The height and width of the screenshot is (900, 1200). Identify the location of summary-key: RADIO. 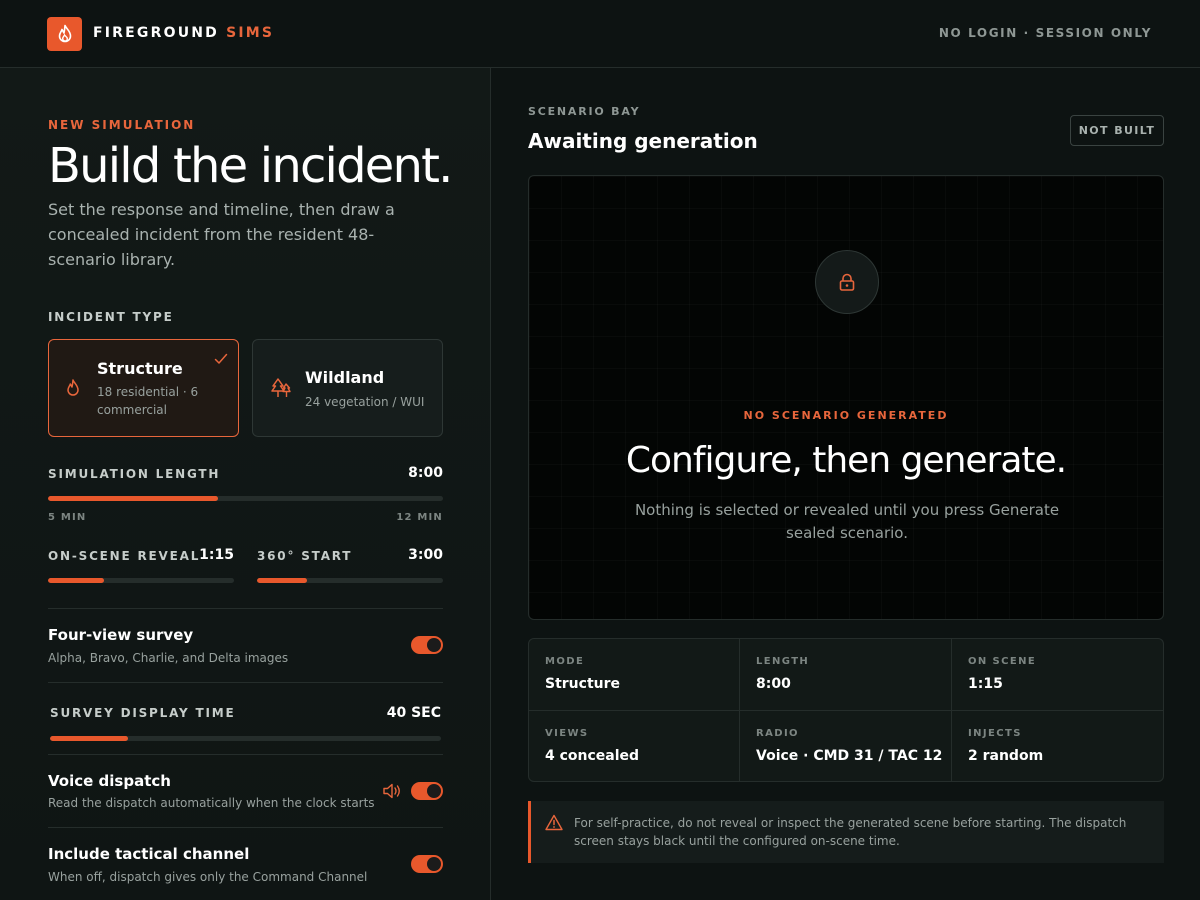
(777, 733).